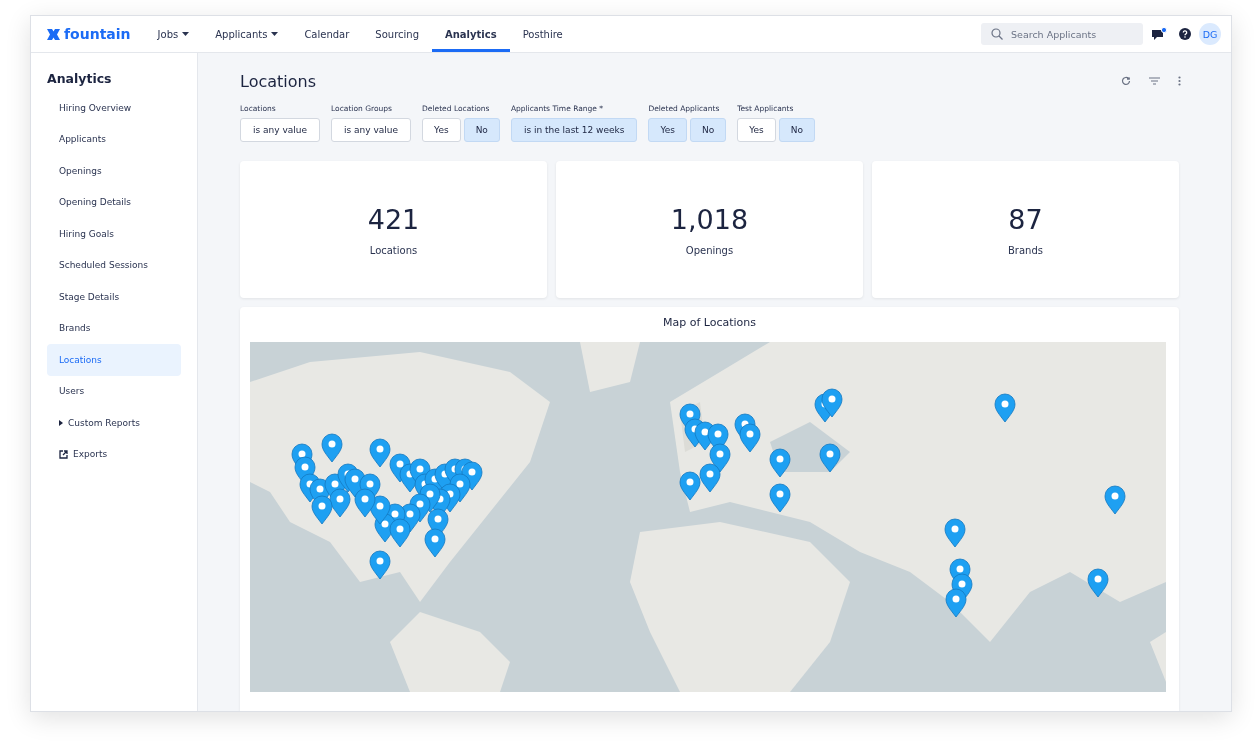  What do you see at coordinates (114, 171) in the screenshot?
I see `sidebar-item: Openings` at bounding box center [114, 171].